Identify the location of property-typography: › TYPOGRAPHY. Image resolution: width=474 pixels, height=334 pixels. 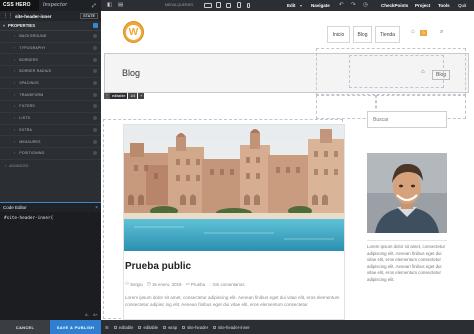
(50, 49).